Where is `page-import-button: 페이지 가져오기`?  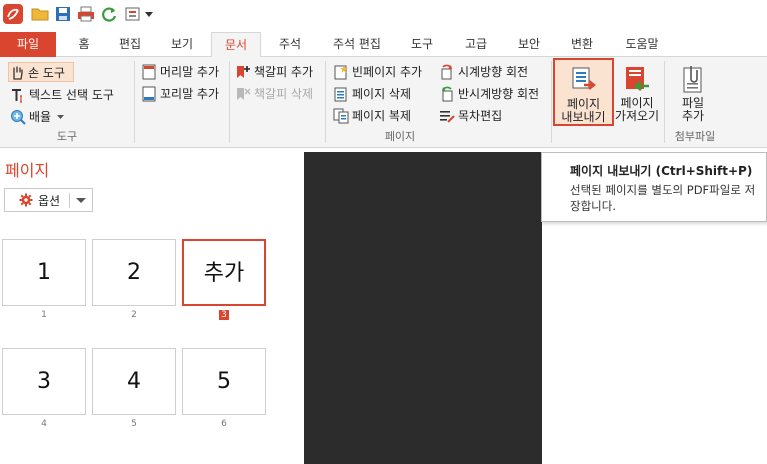
page-import-button: 페이지 가져오기 is located at coordinates (637, 94).